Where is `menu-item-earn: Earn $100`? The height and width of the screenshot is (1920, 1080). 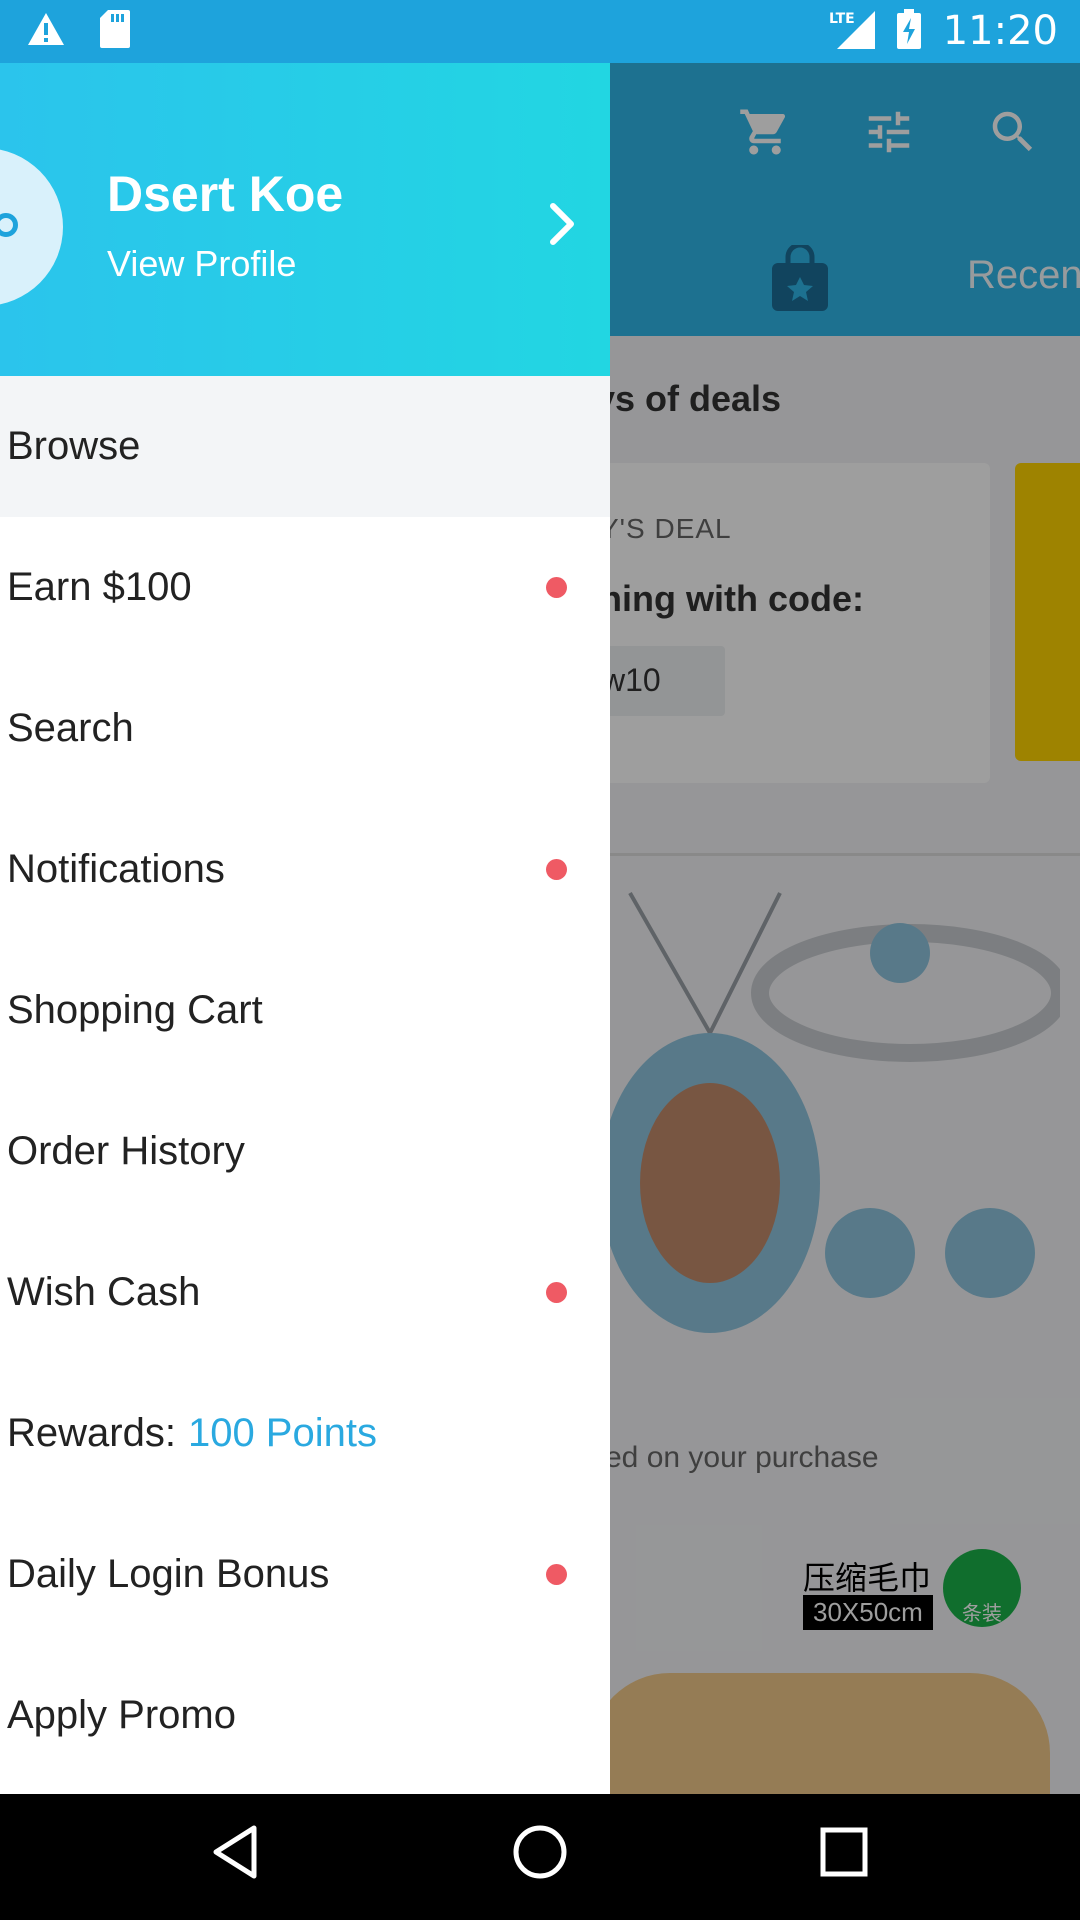 menu-item-earn: Earn $100 is located at coordinates (305, 587).